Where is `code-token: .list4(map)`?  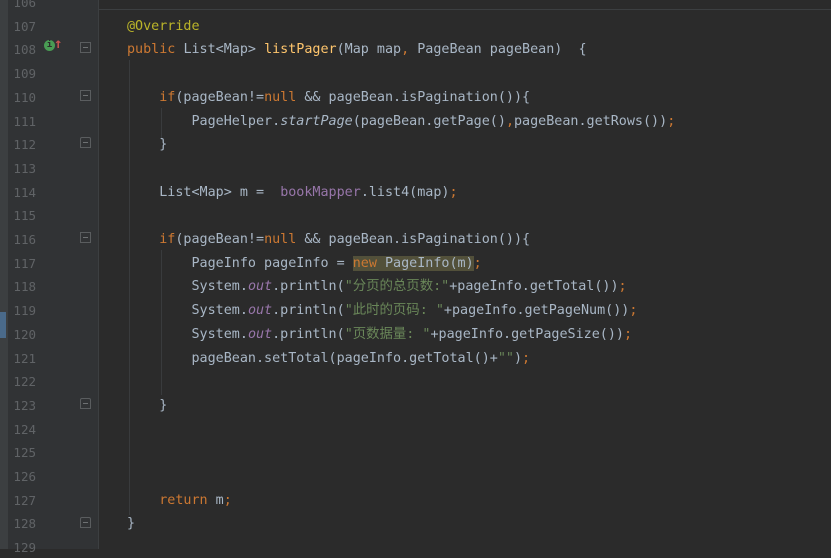 code-token: .list4(map) is located at coordinates (405, 192).